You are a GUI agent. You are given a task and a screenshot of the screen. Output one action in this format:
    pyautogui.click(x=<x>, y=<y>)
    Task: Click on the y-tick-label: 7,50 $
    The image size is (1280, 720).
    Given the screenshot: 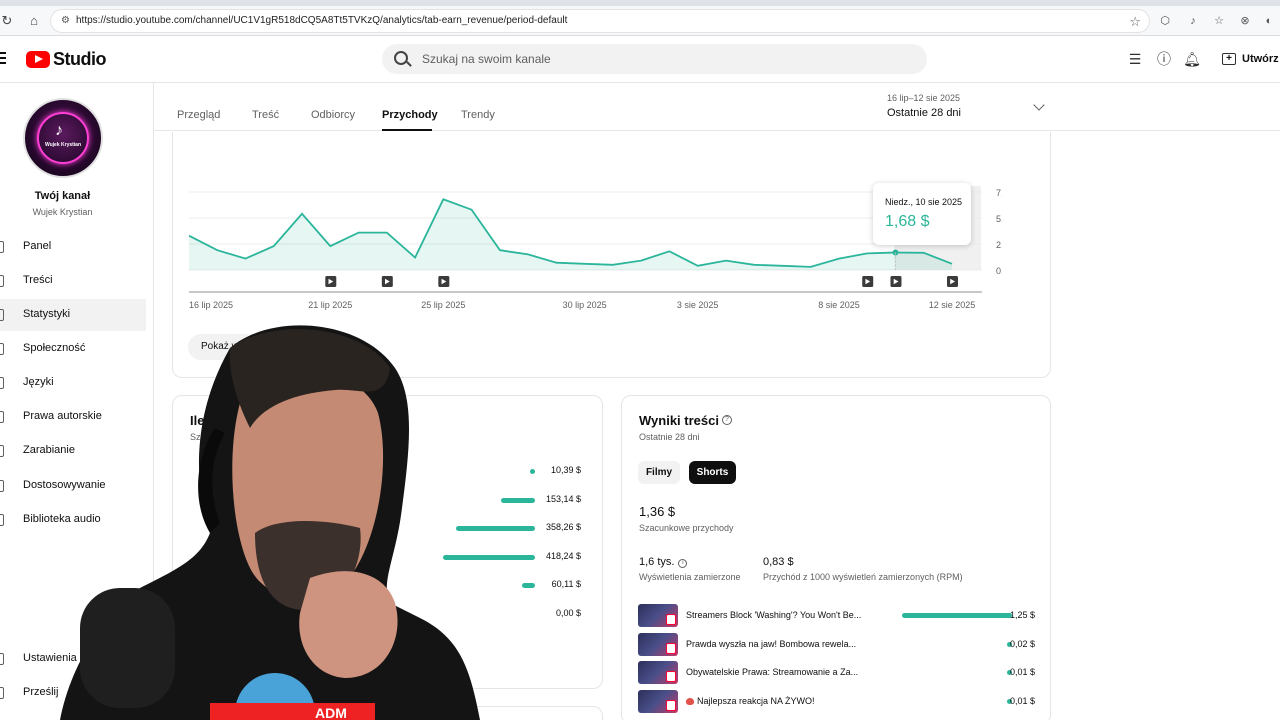 What is the action you would take?
    pyautogui.click(x=999, y=193)
    